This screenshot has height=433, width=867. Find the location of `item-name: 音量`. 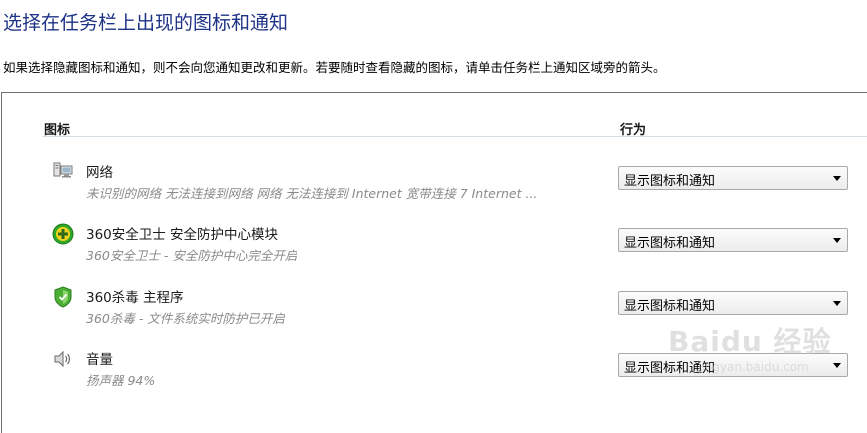

item-name: 音量 is located at coordinates (99, 360).